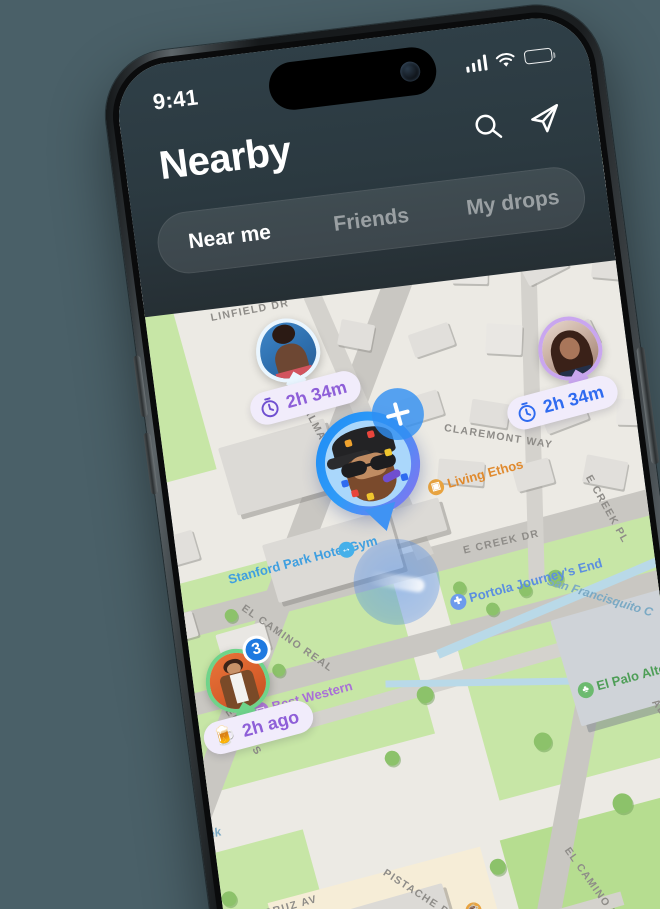  Describe the element at coordinates (410, 71) in the screenshot. I see `front-camera-icon` at that location.